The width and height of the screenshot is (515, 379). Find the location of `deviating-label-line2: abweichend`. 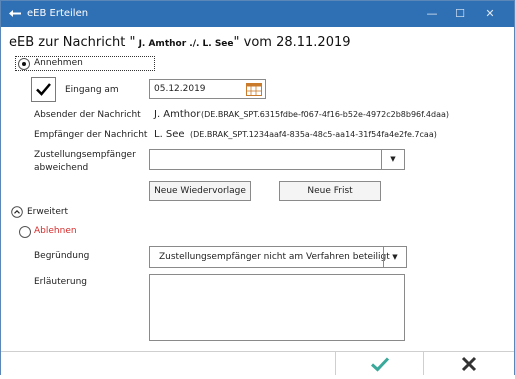

deviating-label-line2: abweichend is located at coordinates (61, 168).